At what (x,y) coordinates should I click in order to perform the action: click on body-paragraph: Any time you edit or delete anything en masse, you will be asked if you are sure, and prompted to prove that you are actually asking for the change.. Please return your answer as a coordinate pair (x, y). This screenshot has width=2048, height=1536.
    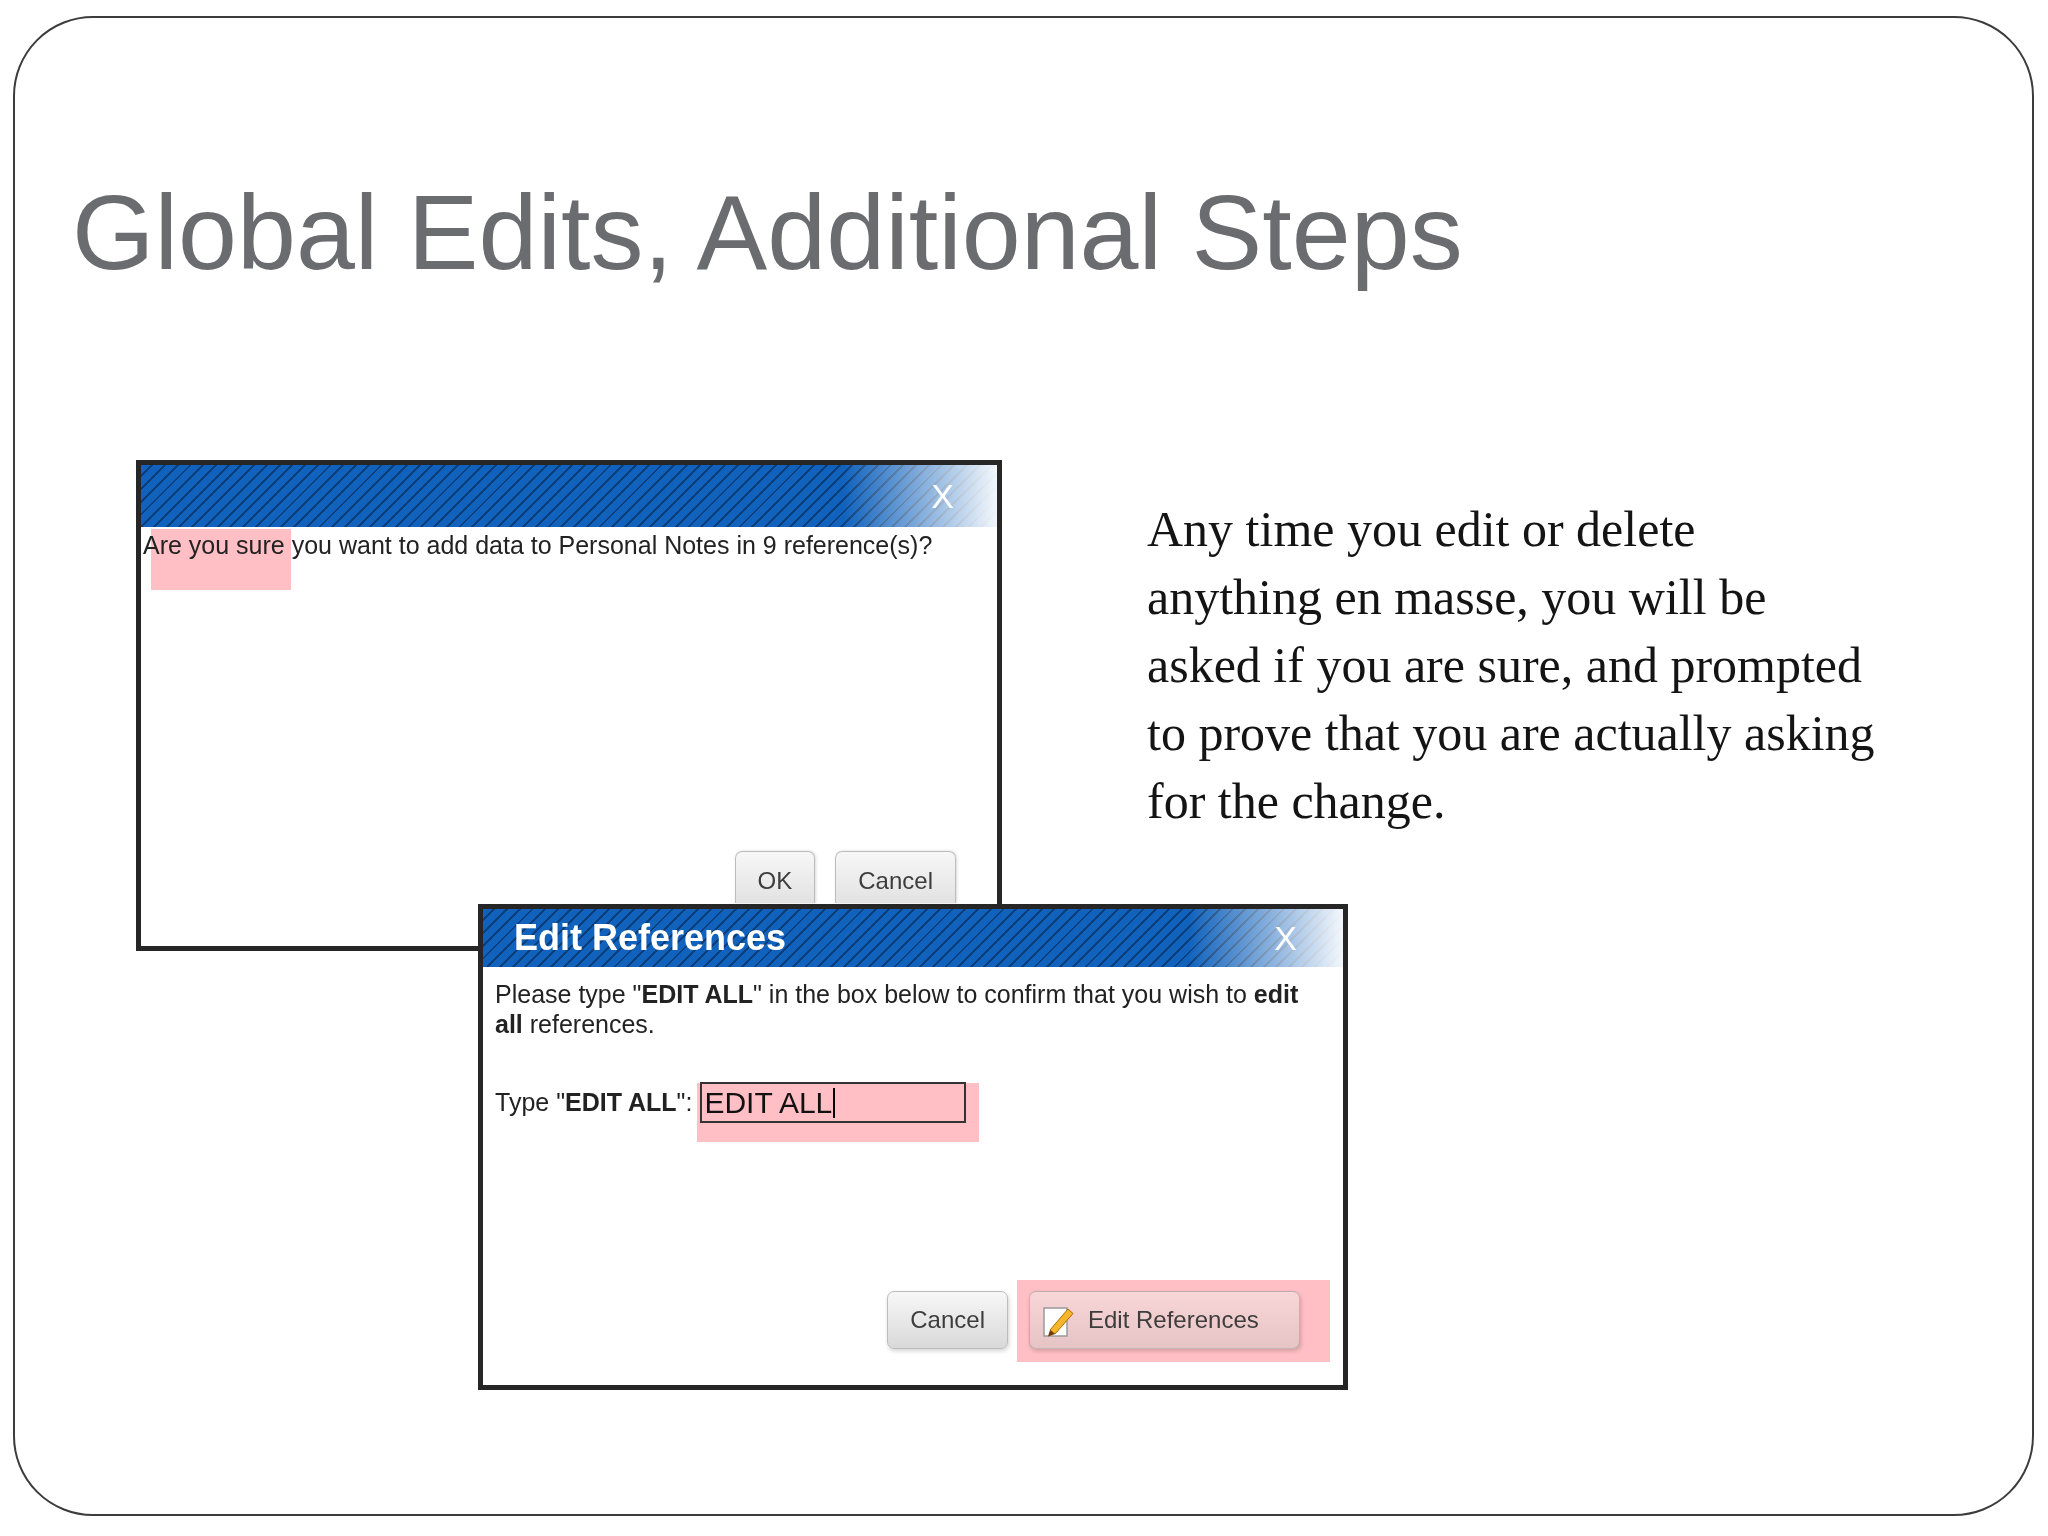
    Looking at the image, I should click on (1511, 665).